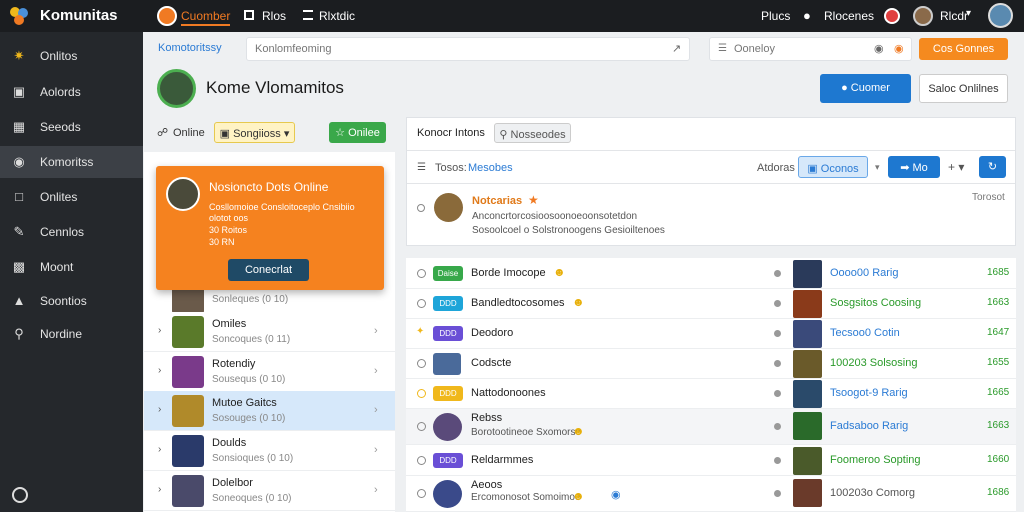  I want to click on brand-logo-icon, so click(19, 16).